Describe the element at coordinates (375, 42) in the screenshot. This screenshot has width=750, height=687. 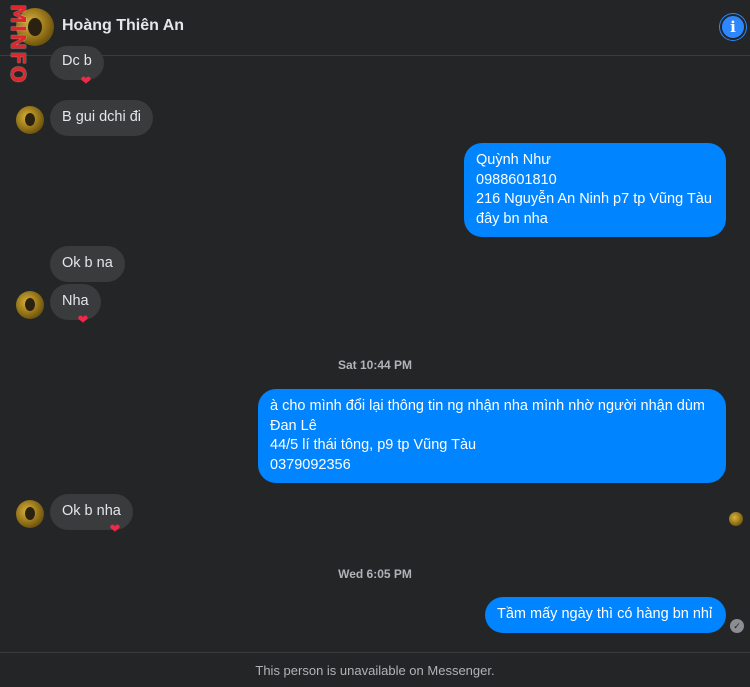
I see `chat-header: MINFO Hoàng Thiên An i` at that location.